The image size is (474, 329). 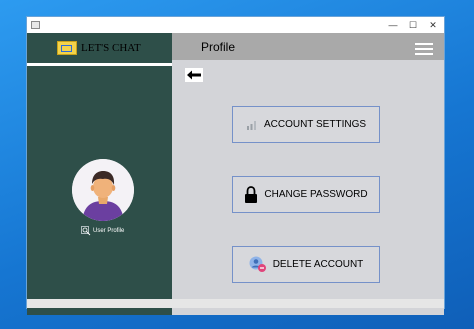 I want to click on delete-account-button: DELETE ACCOUNT, so click(x=306, y=264).